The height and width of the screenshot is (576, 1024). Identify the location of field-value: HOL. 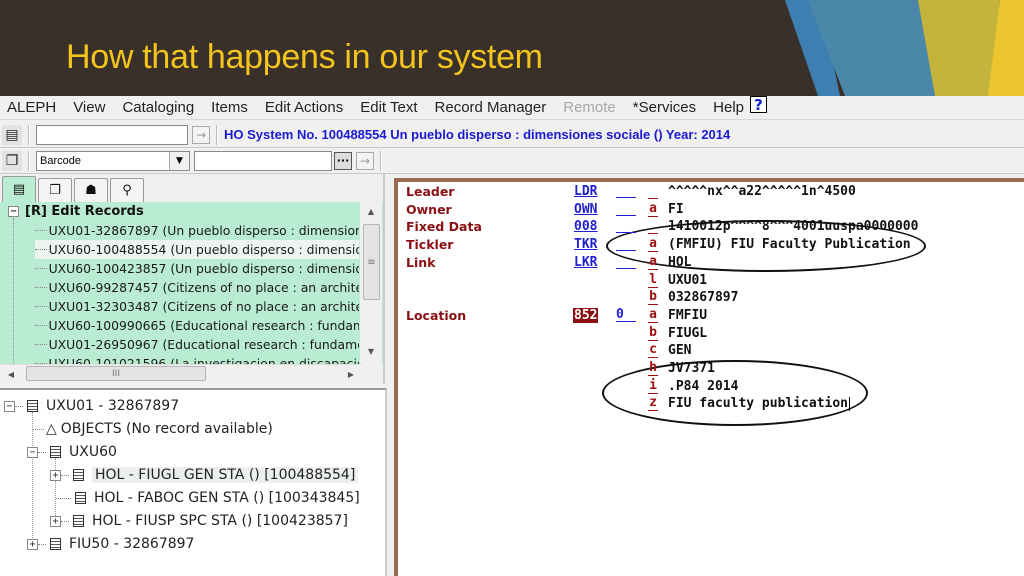
(679, 262).